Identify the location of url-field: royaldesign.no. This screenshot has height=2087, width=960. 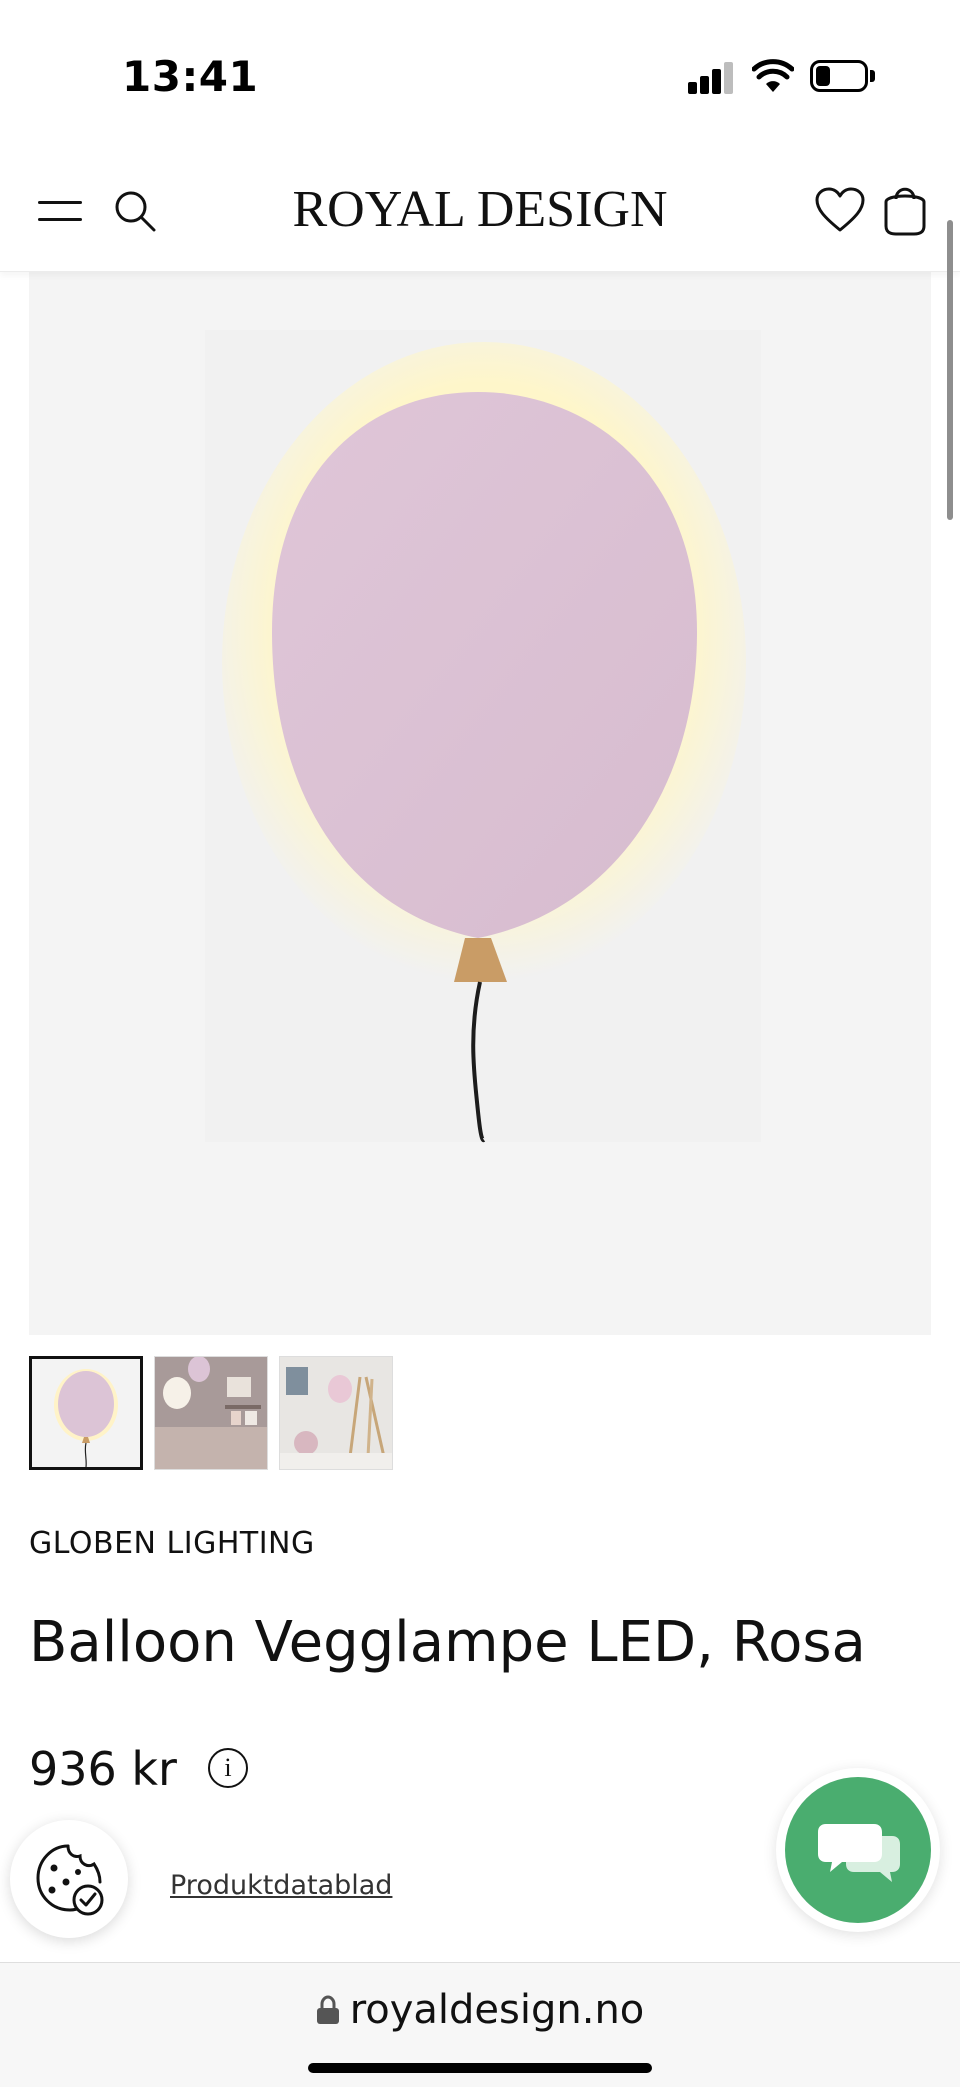
(480, 2010).